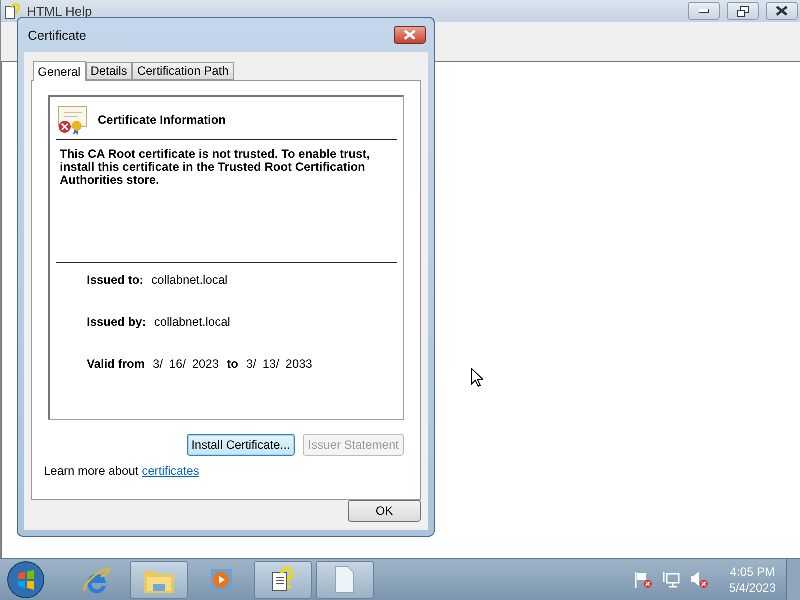  What do you see at coordinates (752, 572) in the screenshot?
I see `clock-time: 4:05 PM` at bounding box center [752, 572].